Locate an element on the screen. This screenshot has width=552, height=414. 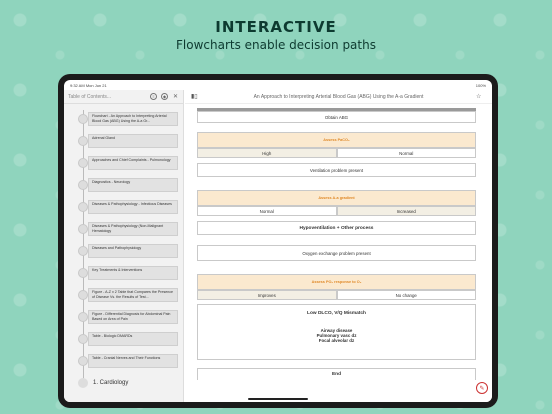
sidebar-header: Table of Contents... ≡ ◆ ✕ is located at coordinates (123, 97).